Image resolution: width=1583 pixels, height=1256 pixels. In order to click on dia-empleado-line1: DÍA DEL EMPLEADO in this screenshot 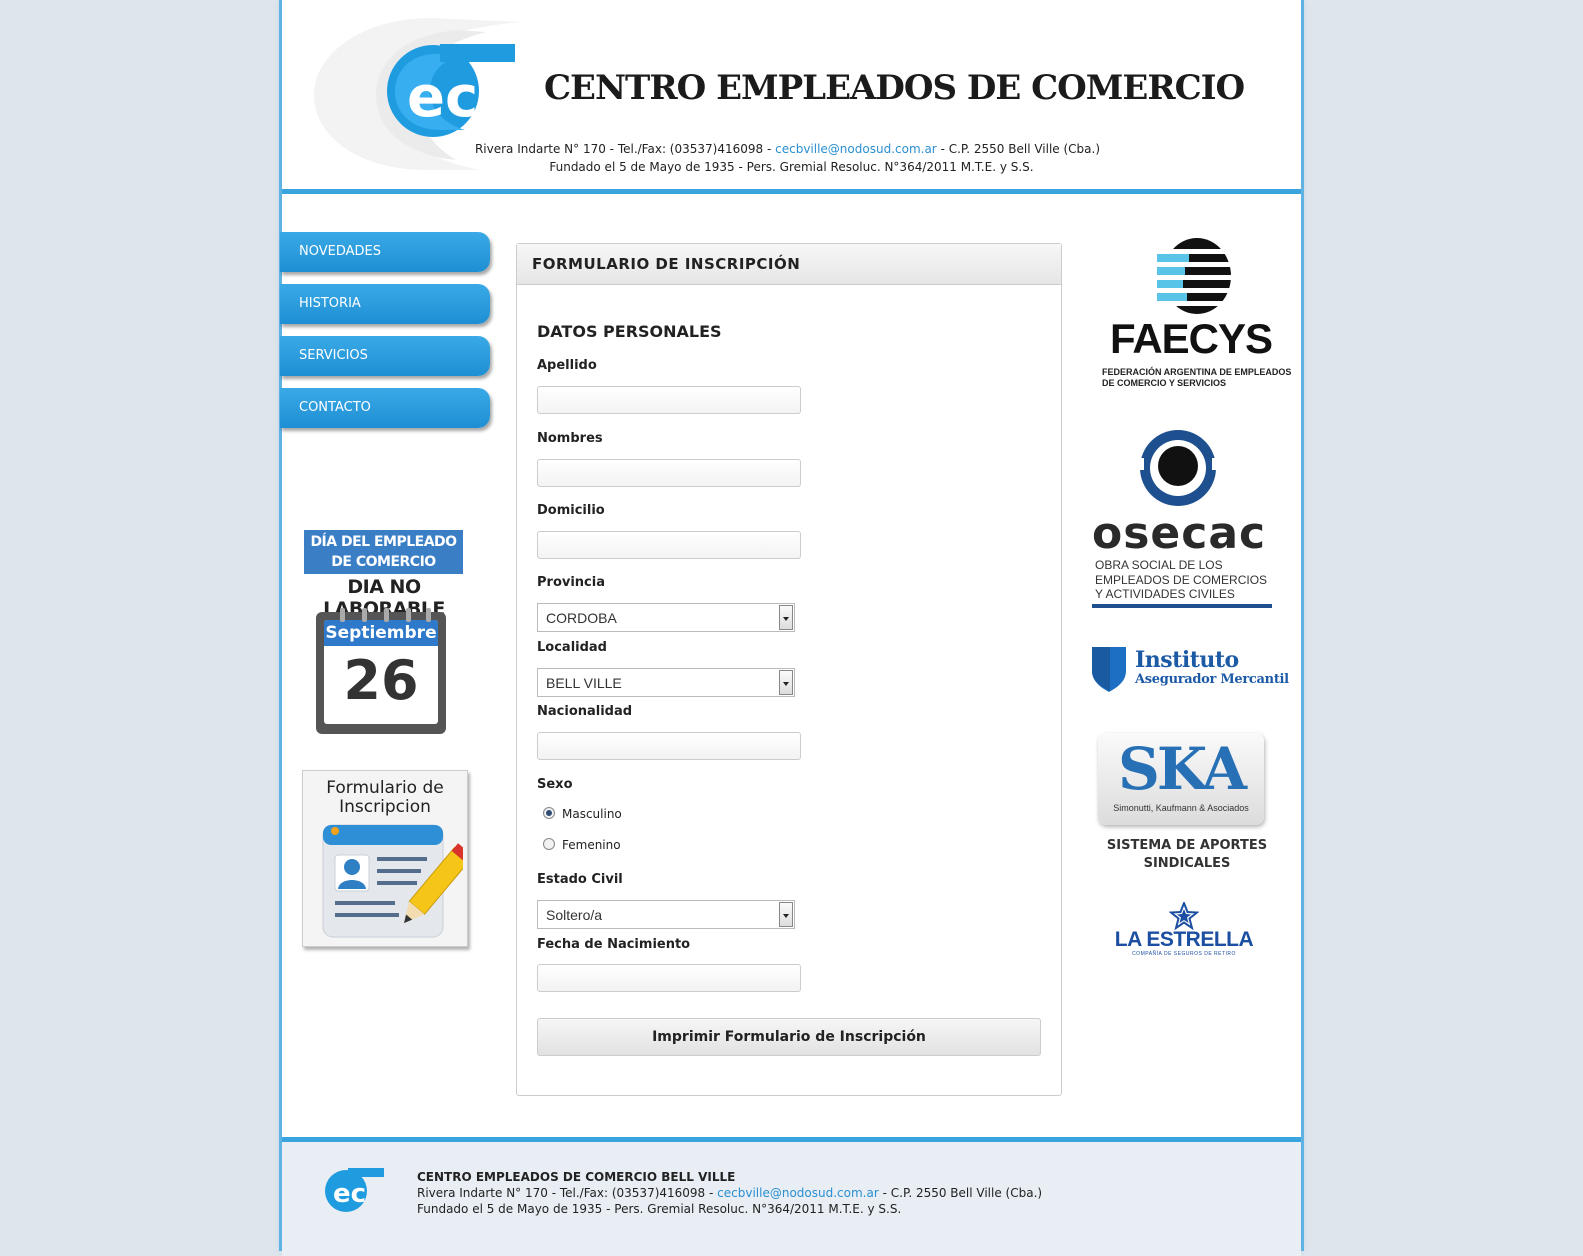, I will do `click(383, 542)`.